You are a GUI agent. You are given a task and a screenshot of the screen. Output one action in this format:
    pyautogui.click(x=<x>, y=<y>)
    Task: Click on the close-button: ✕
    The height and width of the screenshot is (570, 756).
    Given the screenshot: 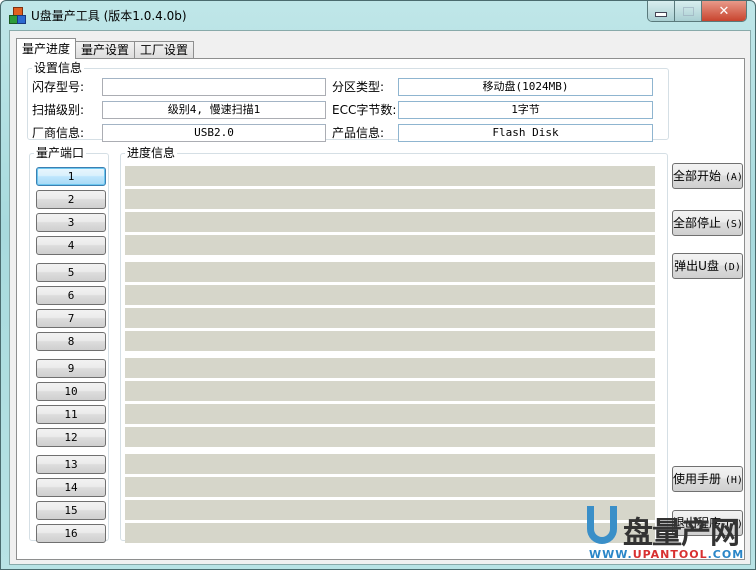 What is the action you would take?
    pyautogui.click(x=724, y=11)
    